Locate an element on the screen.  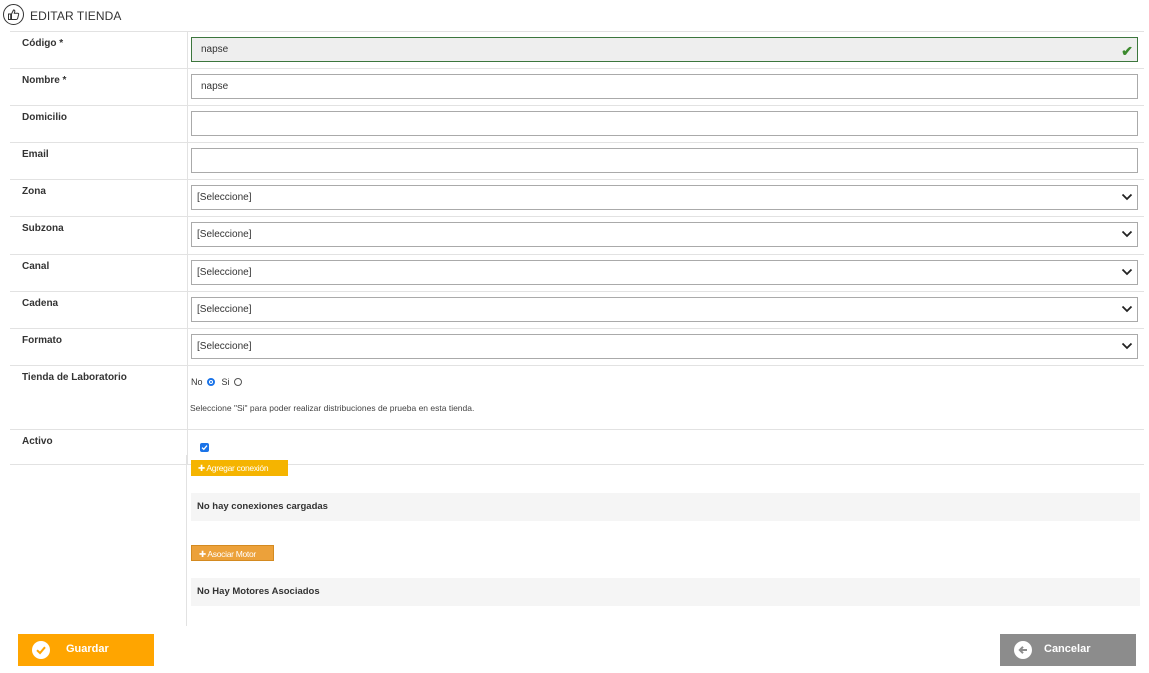
canal-select: [Seleccione] is located at coordinates (664, 272).